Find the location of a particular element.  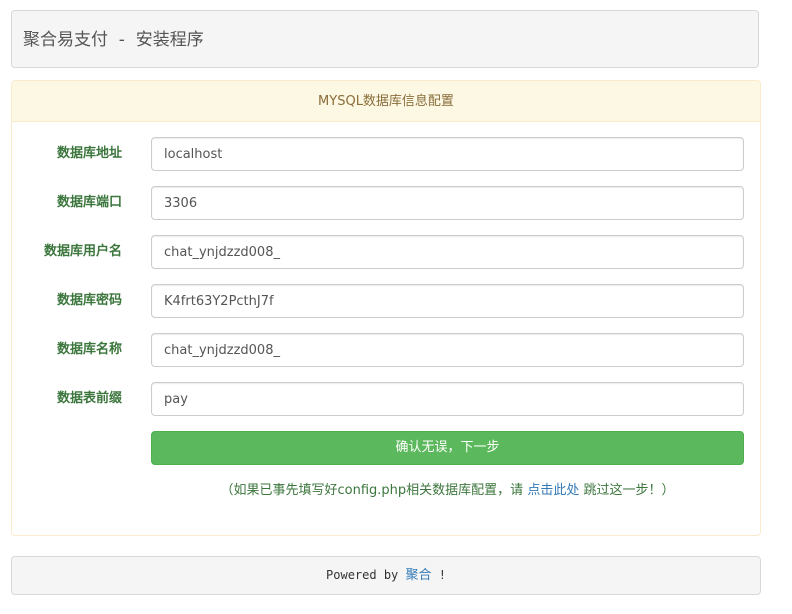

db-name-label: 数据库名称 is located at coordinates (89, 349).